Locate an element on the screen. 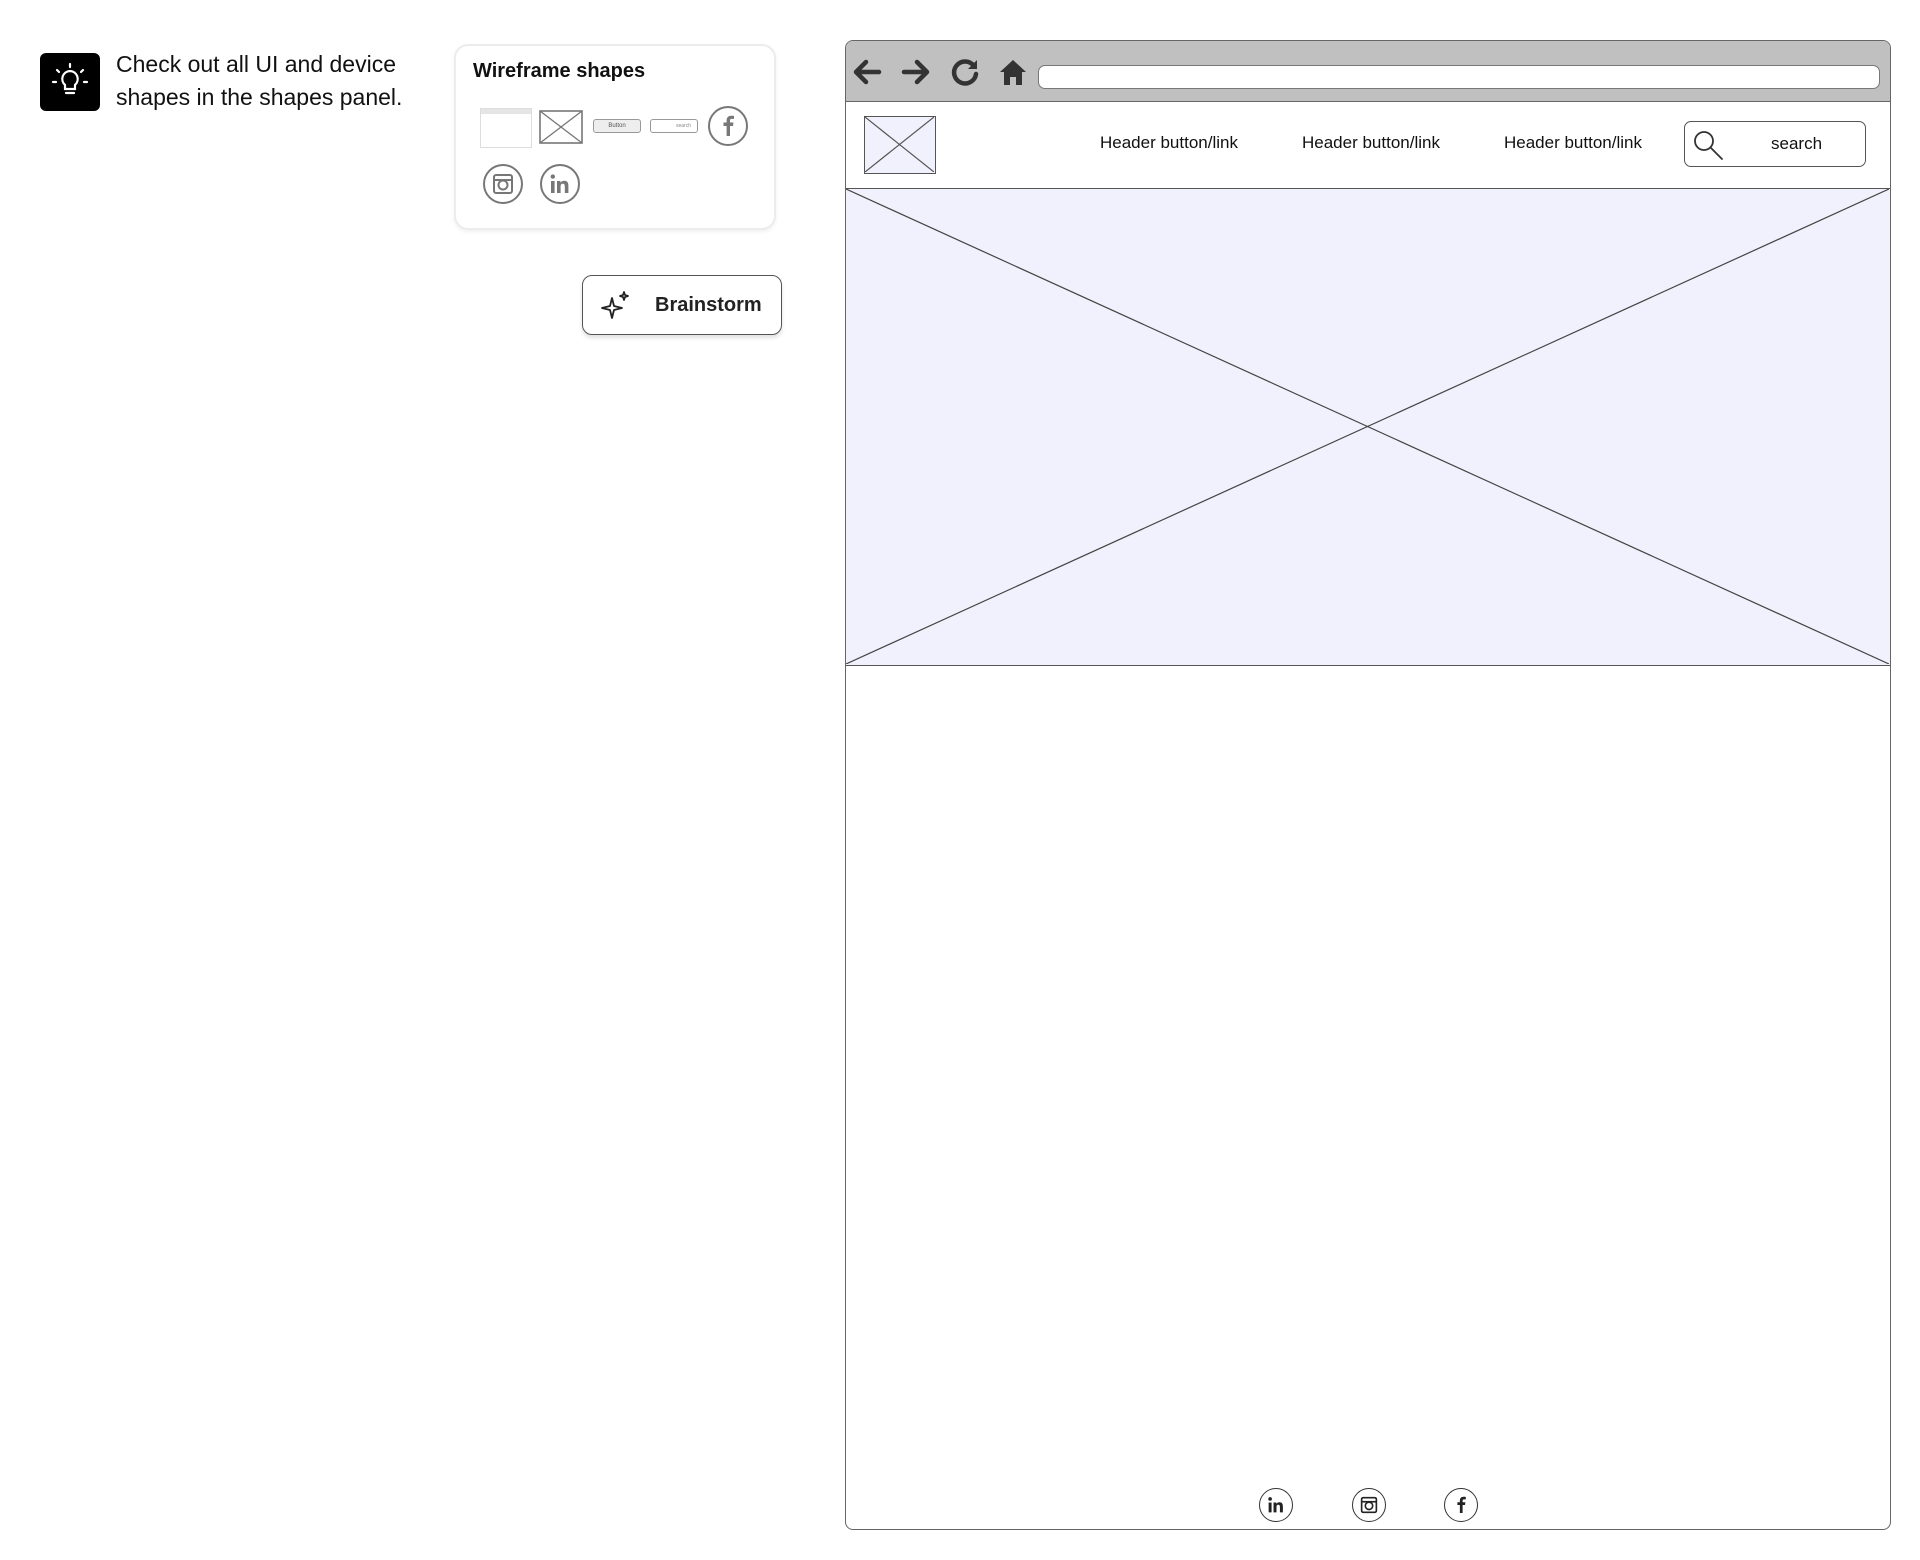 The width and height of the screenshot is (1920, 1560). arrow-left-icon is located at coordinates (867, 72).